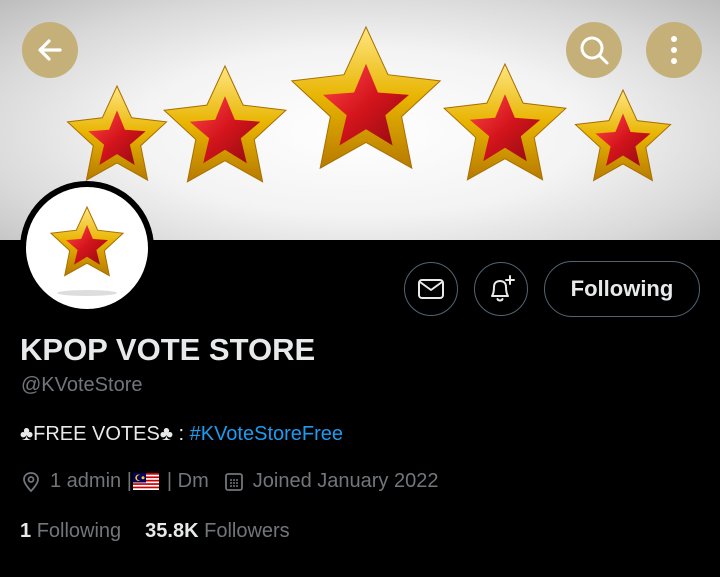 Image resolution: width=720 pixels, height=577 pixels. What do you see at coordinates (168, 349) in the screenshot?
I see `profile-name: KPOP VOTE STORE` at bounding box center [168, 349].